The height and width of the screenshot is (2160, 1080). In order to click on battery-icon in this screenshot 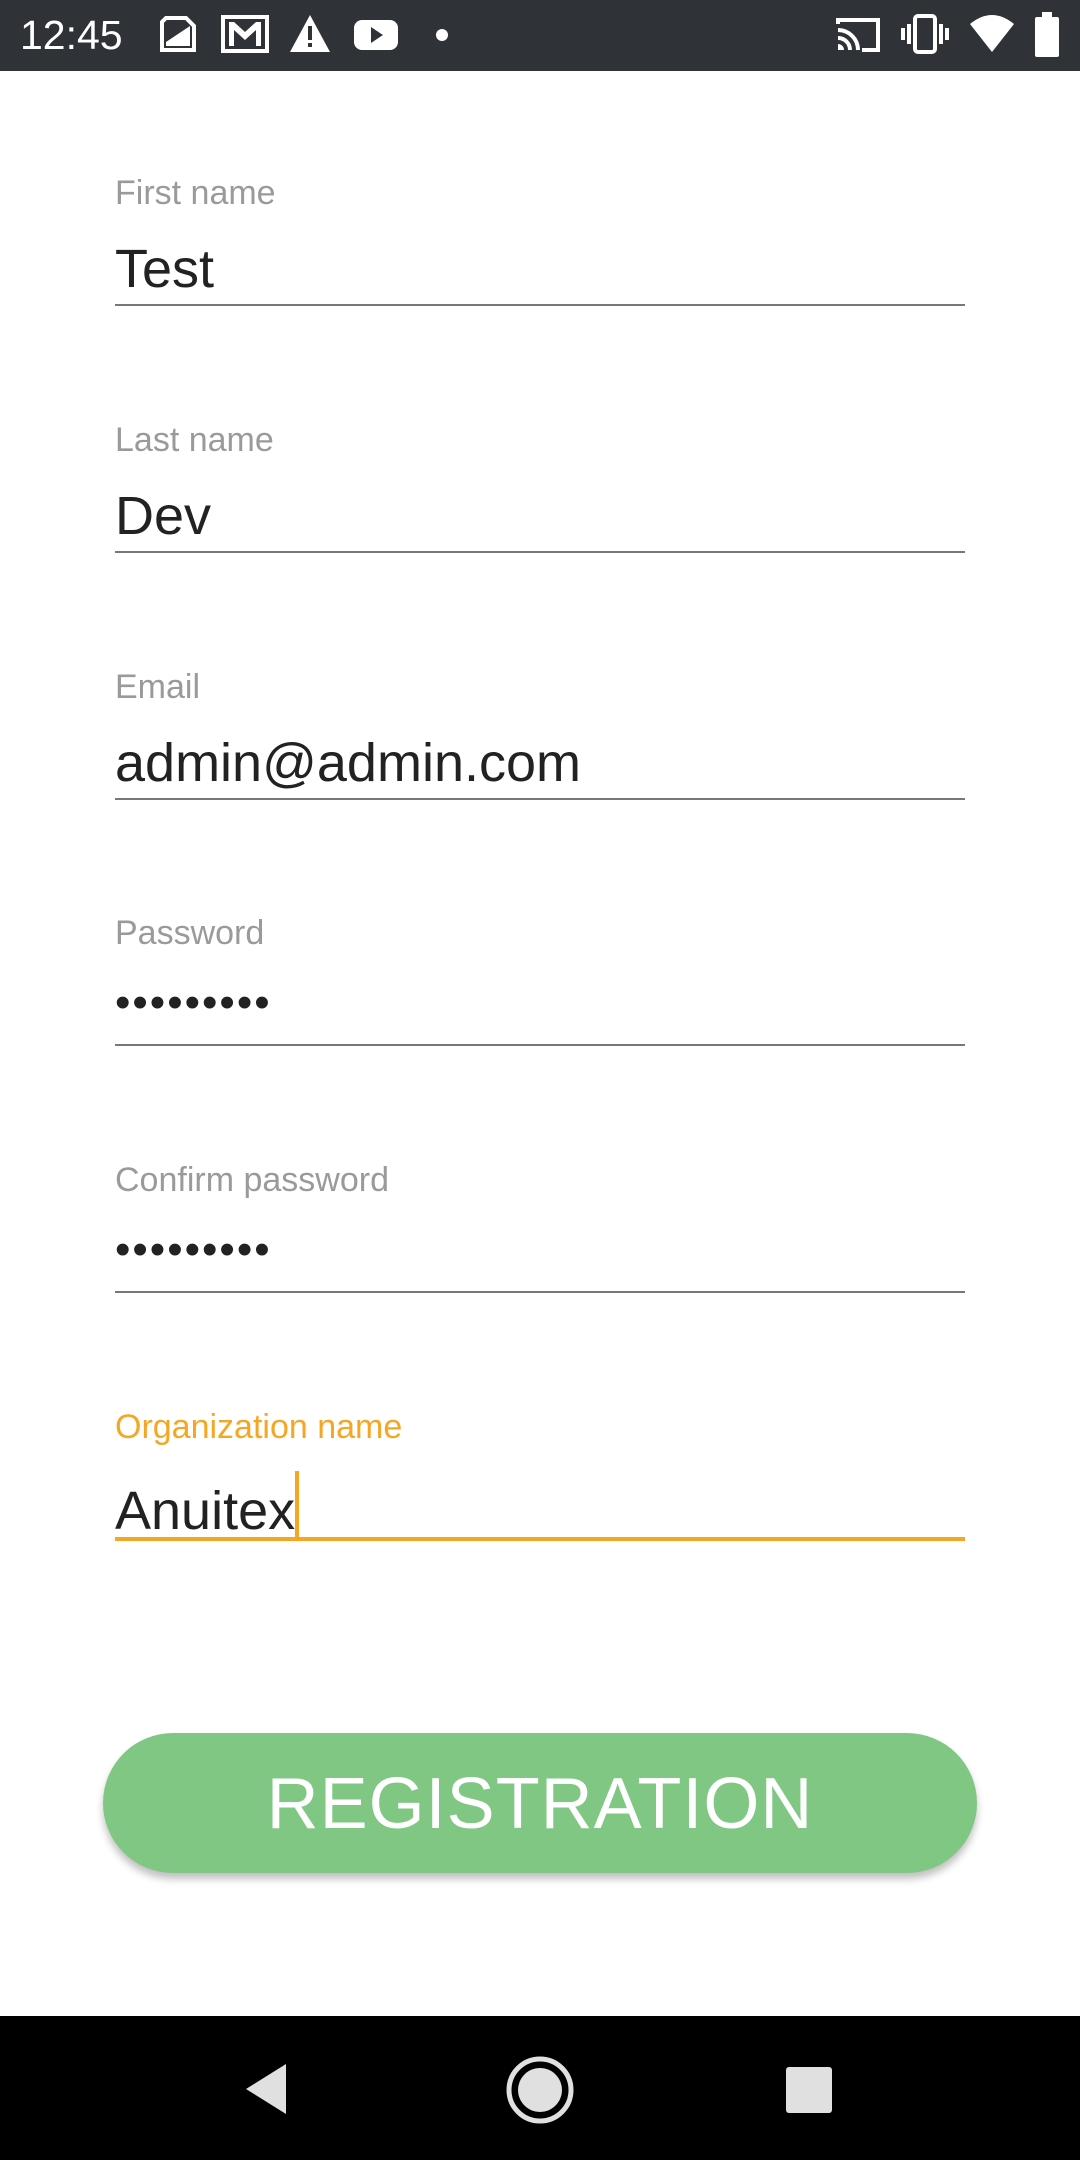, I will do `click(1047, 37)`.